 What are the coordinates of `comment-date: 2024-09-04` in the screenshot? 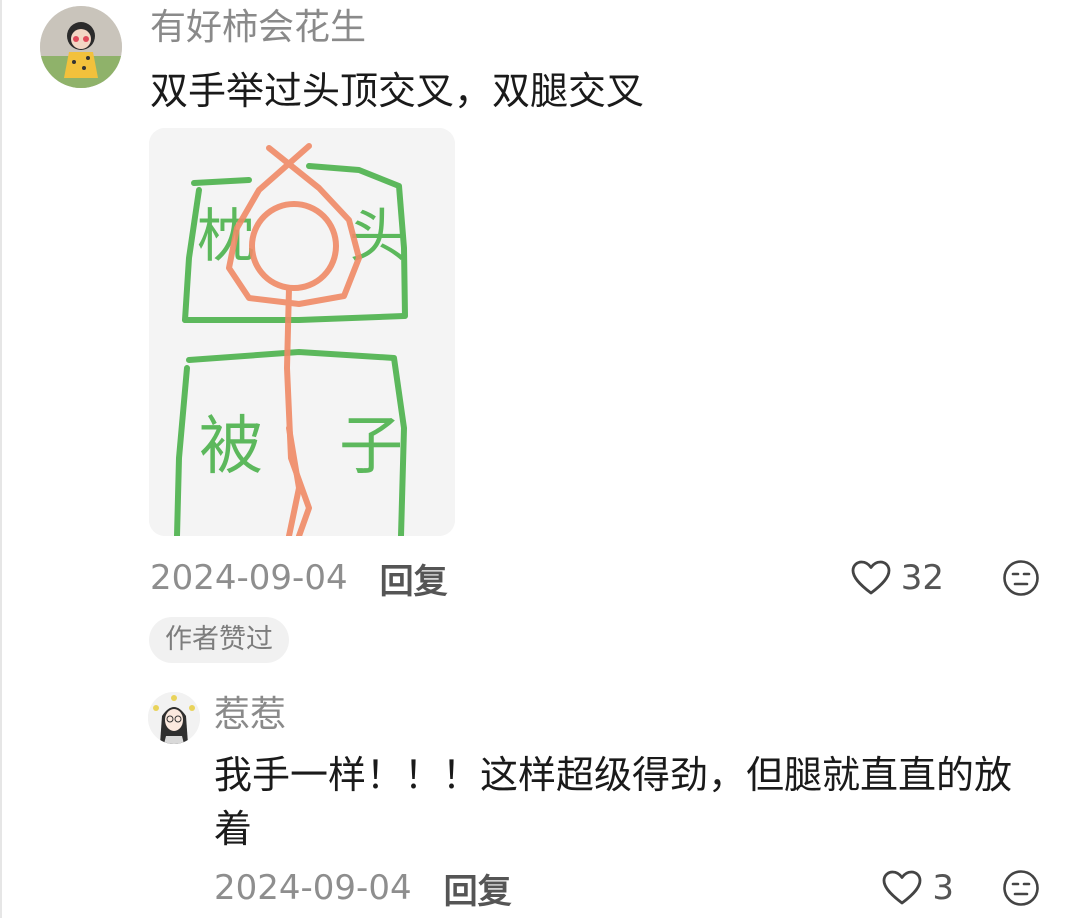 It's located at (249, 578).